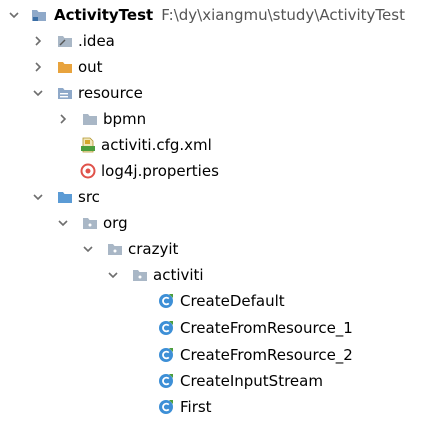 This screenshot has height=422, width=442. What do you see at coordinates (104, 15) in the screenshot?
I see `project-name: ActivityTest` at bounding box center [104, 15].